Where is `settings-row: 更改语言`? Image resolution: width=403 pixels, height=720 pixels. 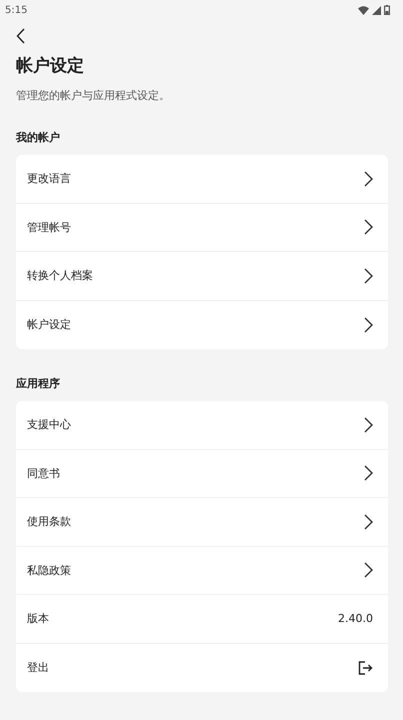
settings-row: 更改语言 is located at coordinates (202, 179).